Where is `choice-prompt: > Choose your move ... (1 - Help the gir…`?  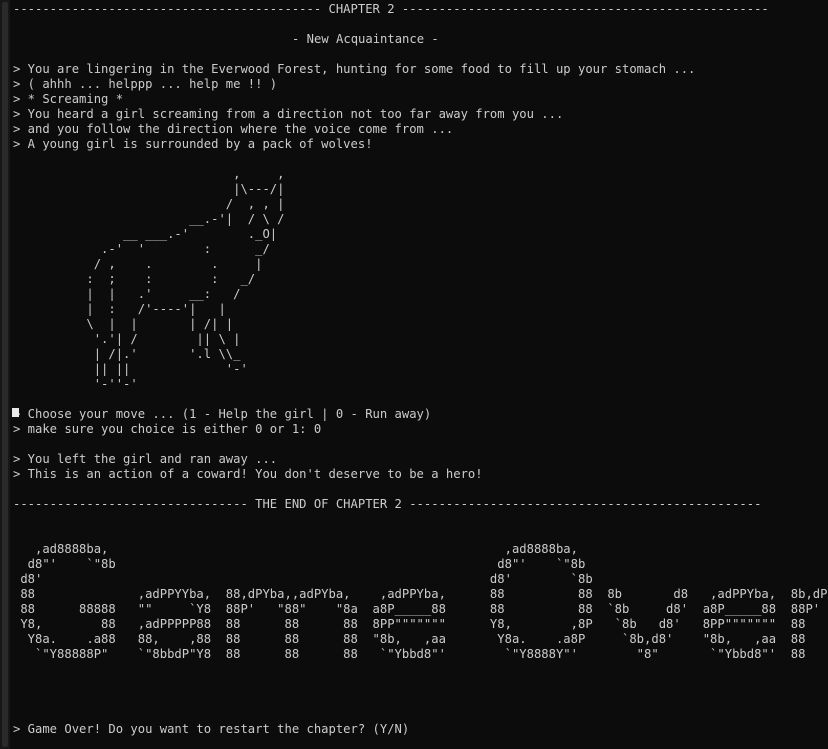
choice-prompt: > Choose your move ... (1 - Help the gir… is located at coordinates (222, 414).